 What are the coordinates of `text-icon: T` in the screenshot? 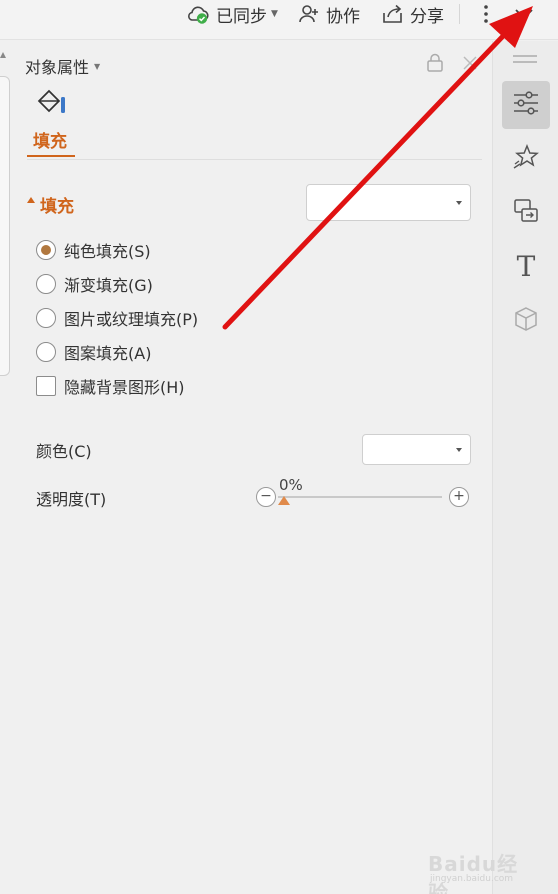 It's located at (526, 266).